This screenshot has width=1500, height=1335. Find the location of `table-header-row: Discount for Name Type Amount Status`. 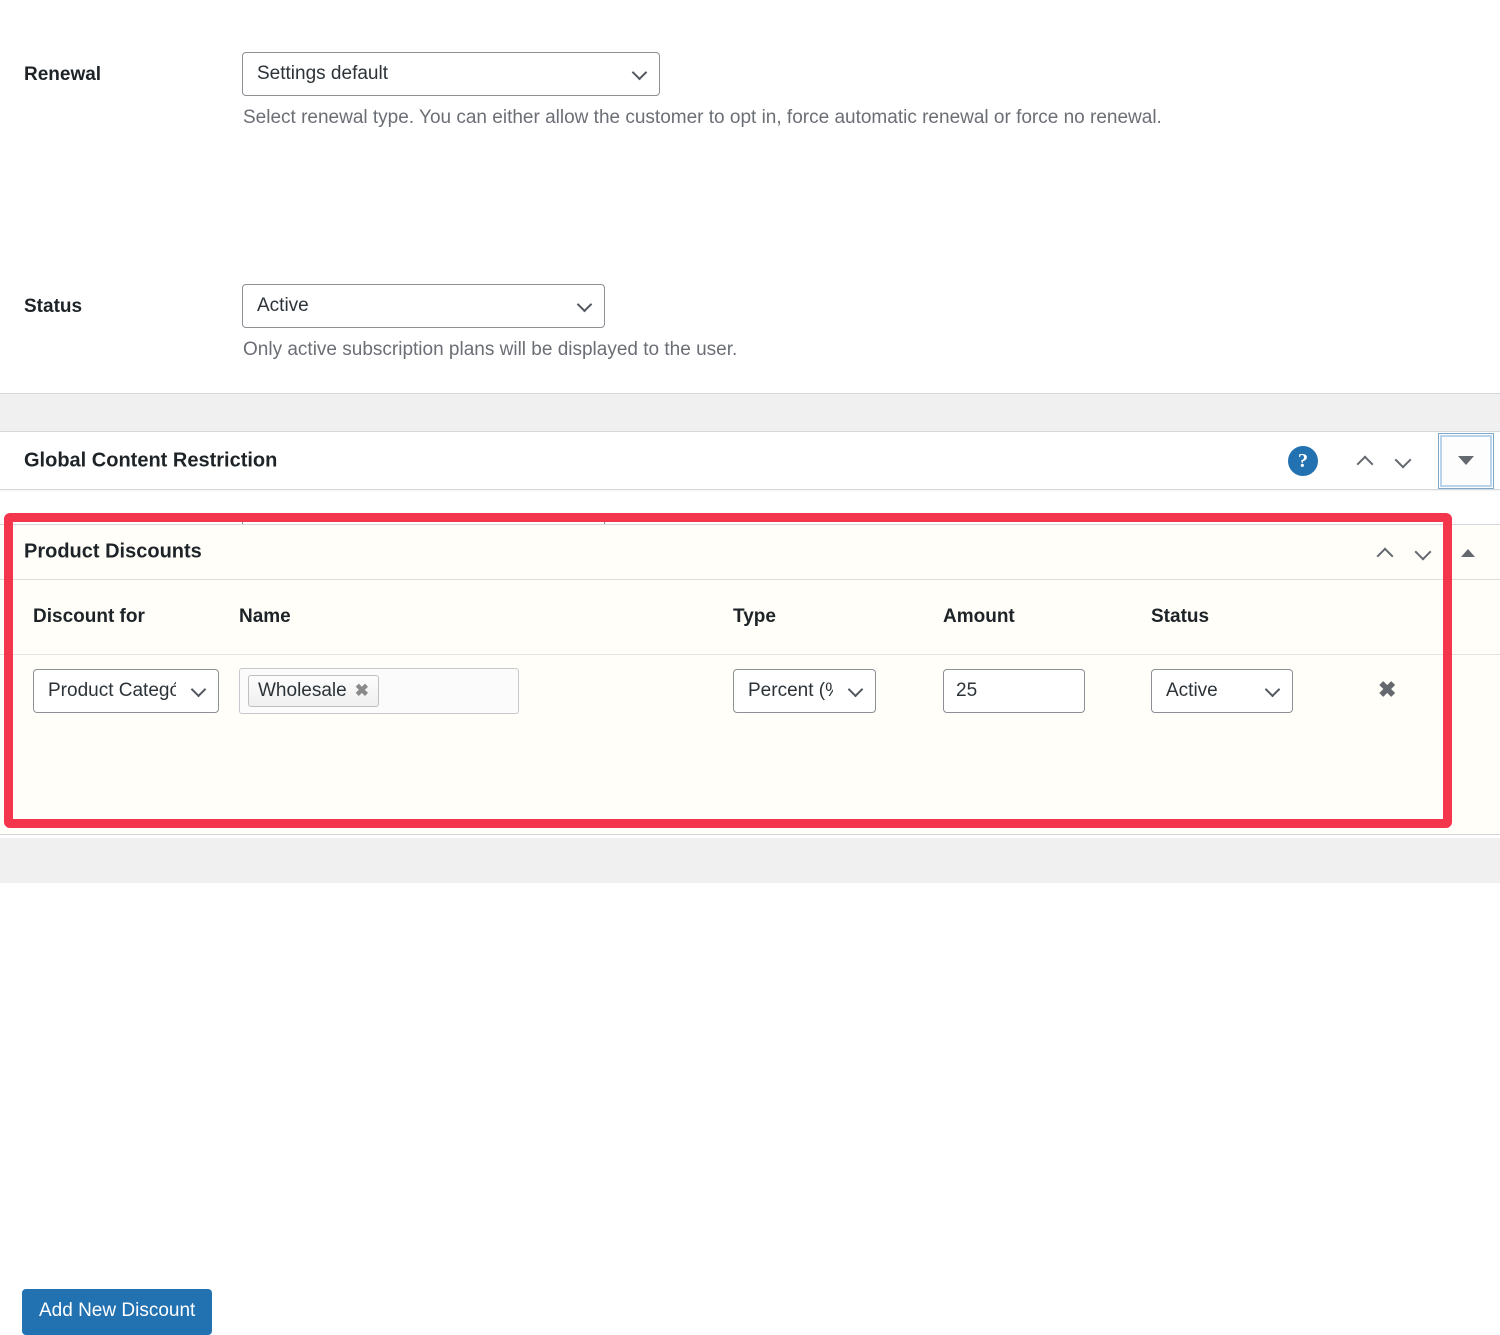

table-header-row: Discount for Name Type Amount Status is located at coordinates (750, 617).